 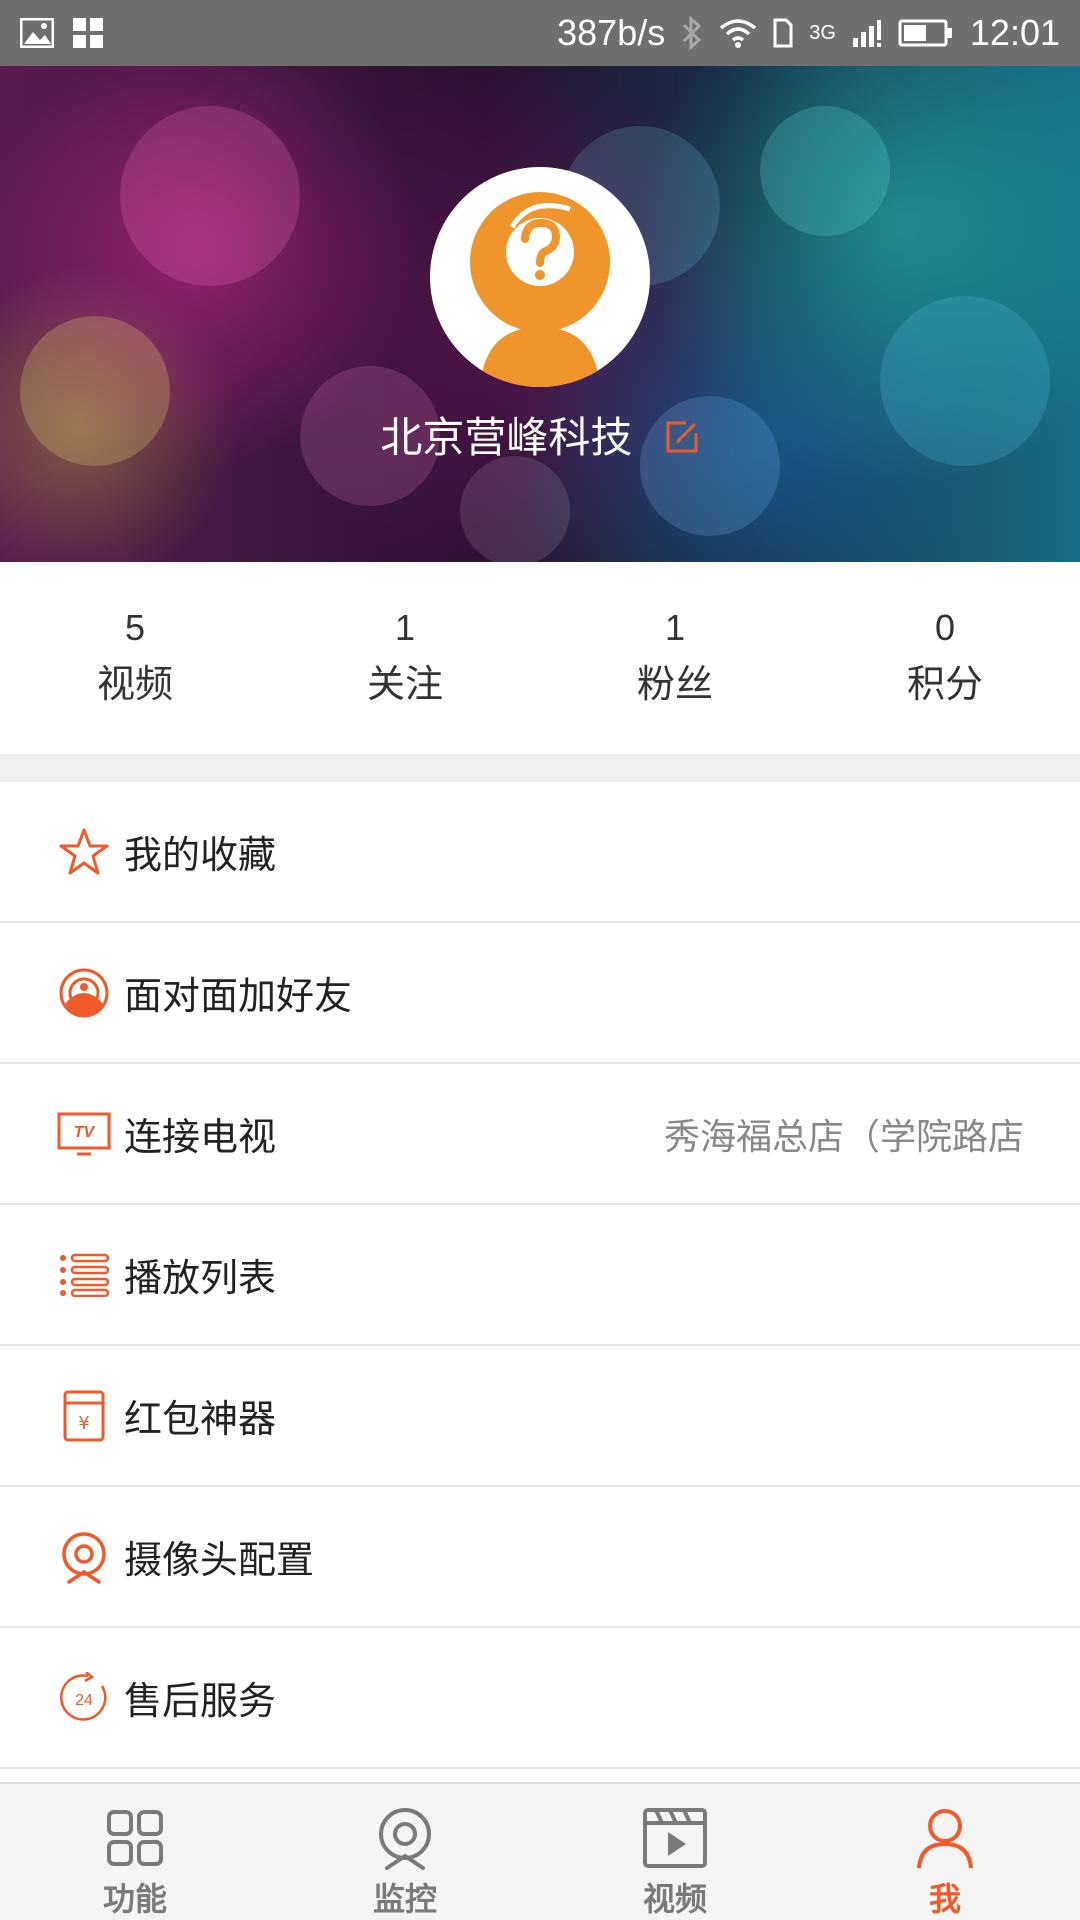 What do you see at coordinates (84, 1275) in the screenshot?
I see `list-icon` at bounding box center [84, 1275].